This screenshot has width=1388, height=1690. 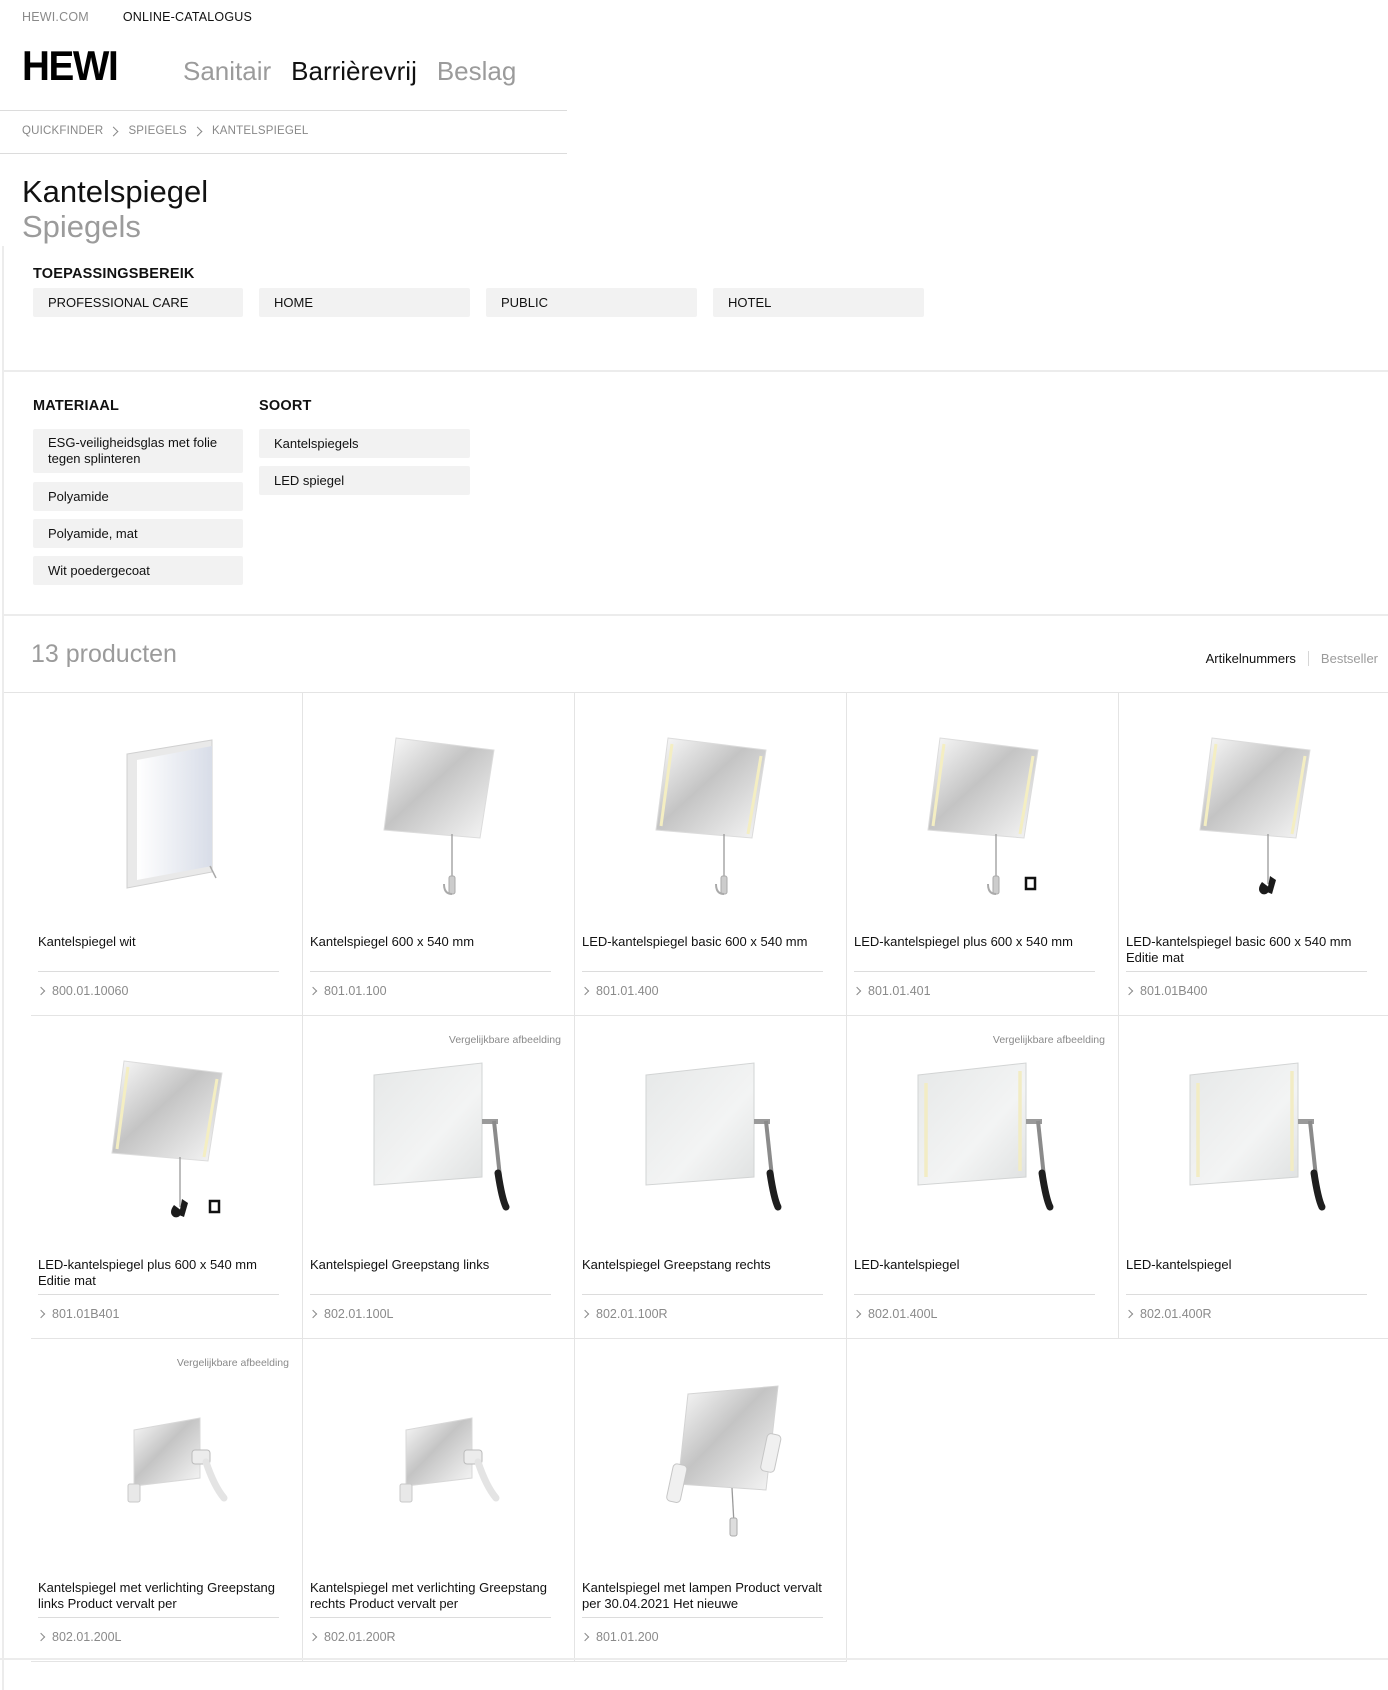 What do you see at coordinates (70, 66) in the screenshot?
I see `hewi-logo: HEWI` at bounding box center [70, 66].